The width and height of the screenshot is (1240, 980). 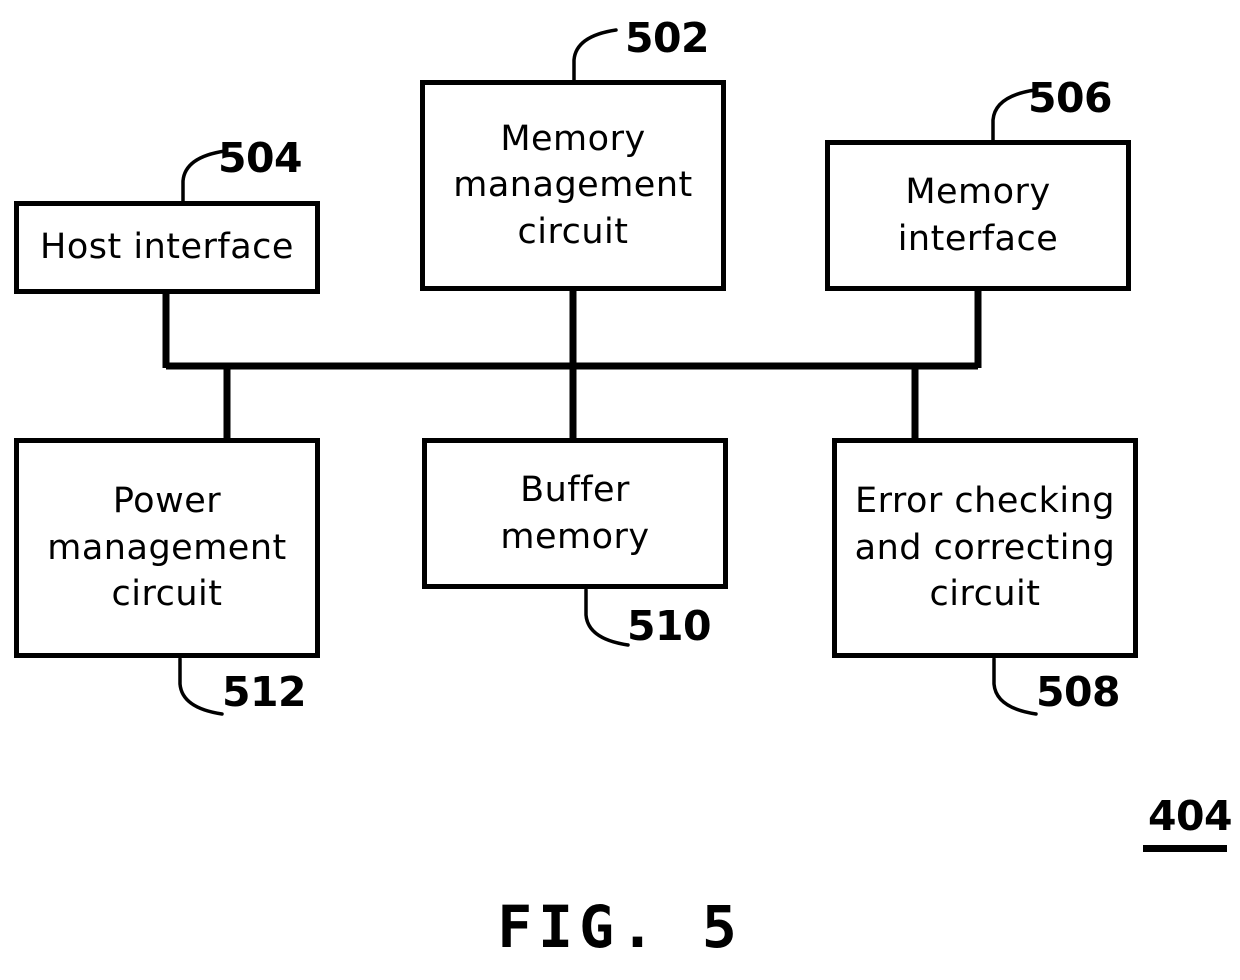 I want to click on block-memory-interface: Memory interface, so click(x=978, y=215).